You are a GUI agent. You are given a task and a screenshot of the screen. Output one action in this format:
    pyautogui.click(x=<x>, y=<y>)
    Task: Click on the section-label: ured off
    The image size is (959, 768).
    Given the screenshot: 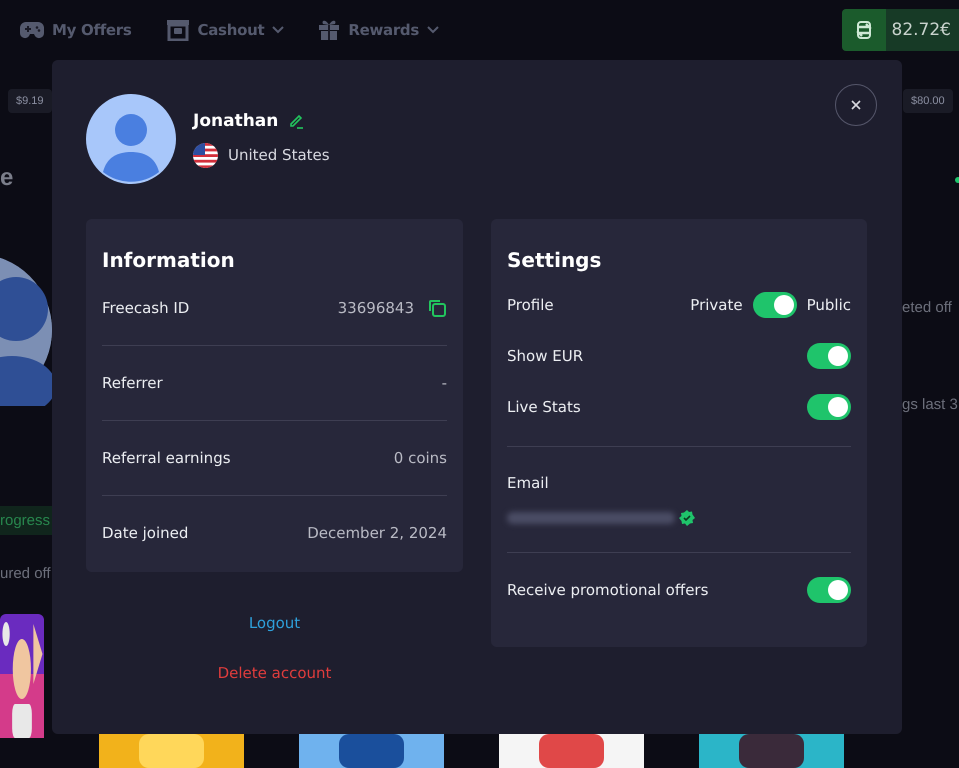 What is the action you would take?
    pyautogui.click(x=25, y=573)
    